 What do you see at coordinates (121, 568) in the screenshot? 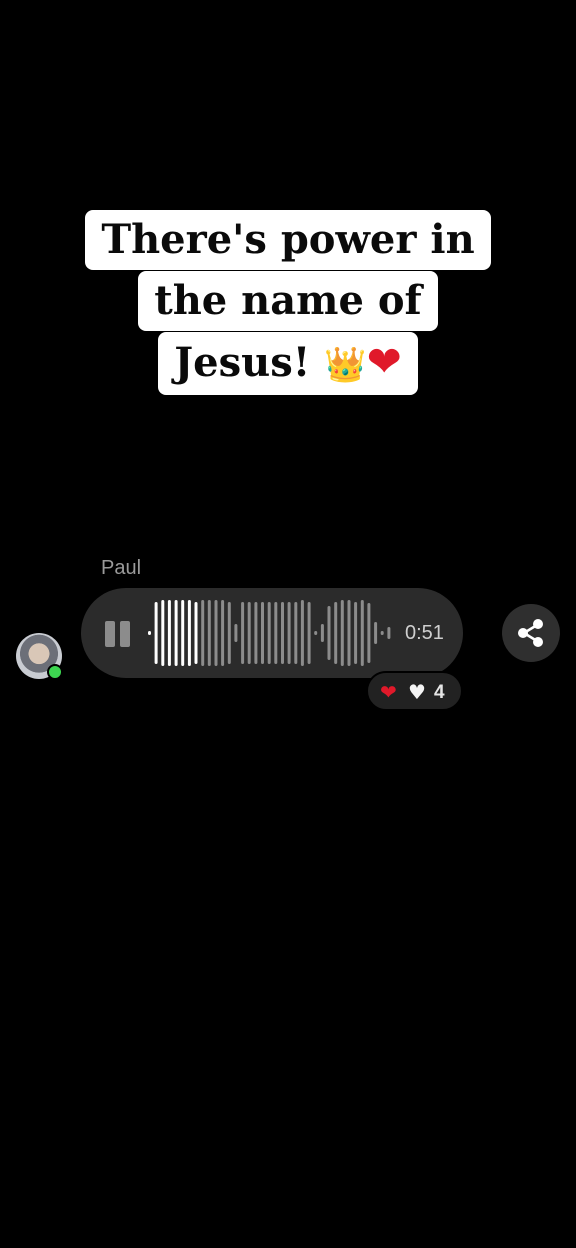
I see `sender-name: Paul` at bounding box center [121, 568].